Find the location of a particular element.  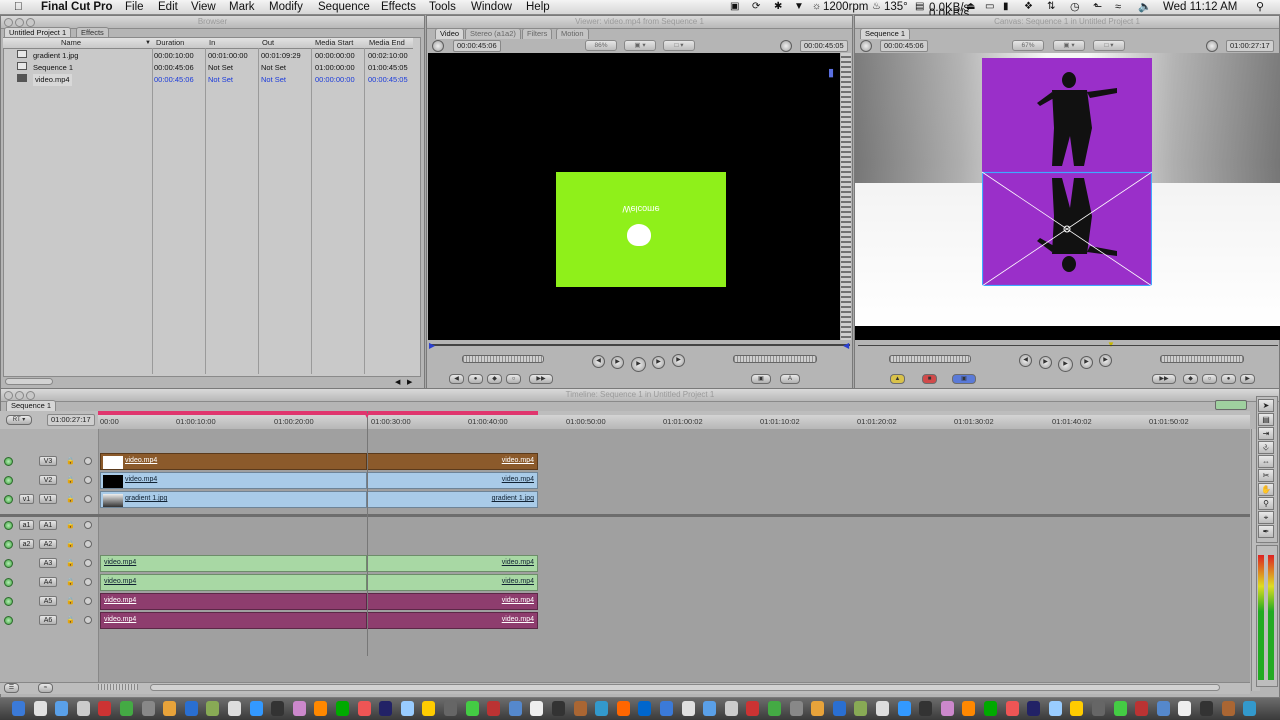

crop-tool-icon: ⌖ is located at coordinates (1266, 517).